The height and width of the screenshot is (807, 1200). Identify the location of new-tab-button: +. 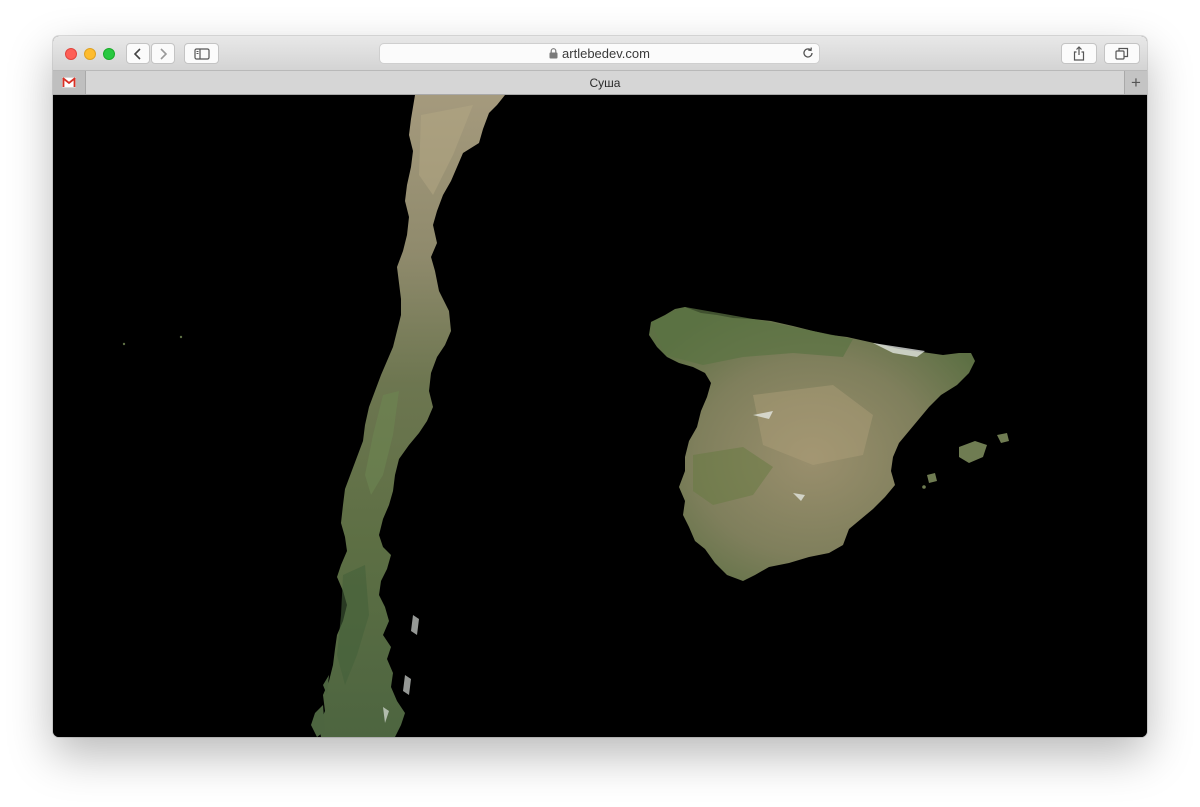
(1135, 82).